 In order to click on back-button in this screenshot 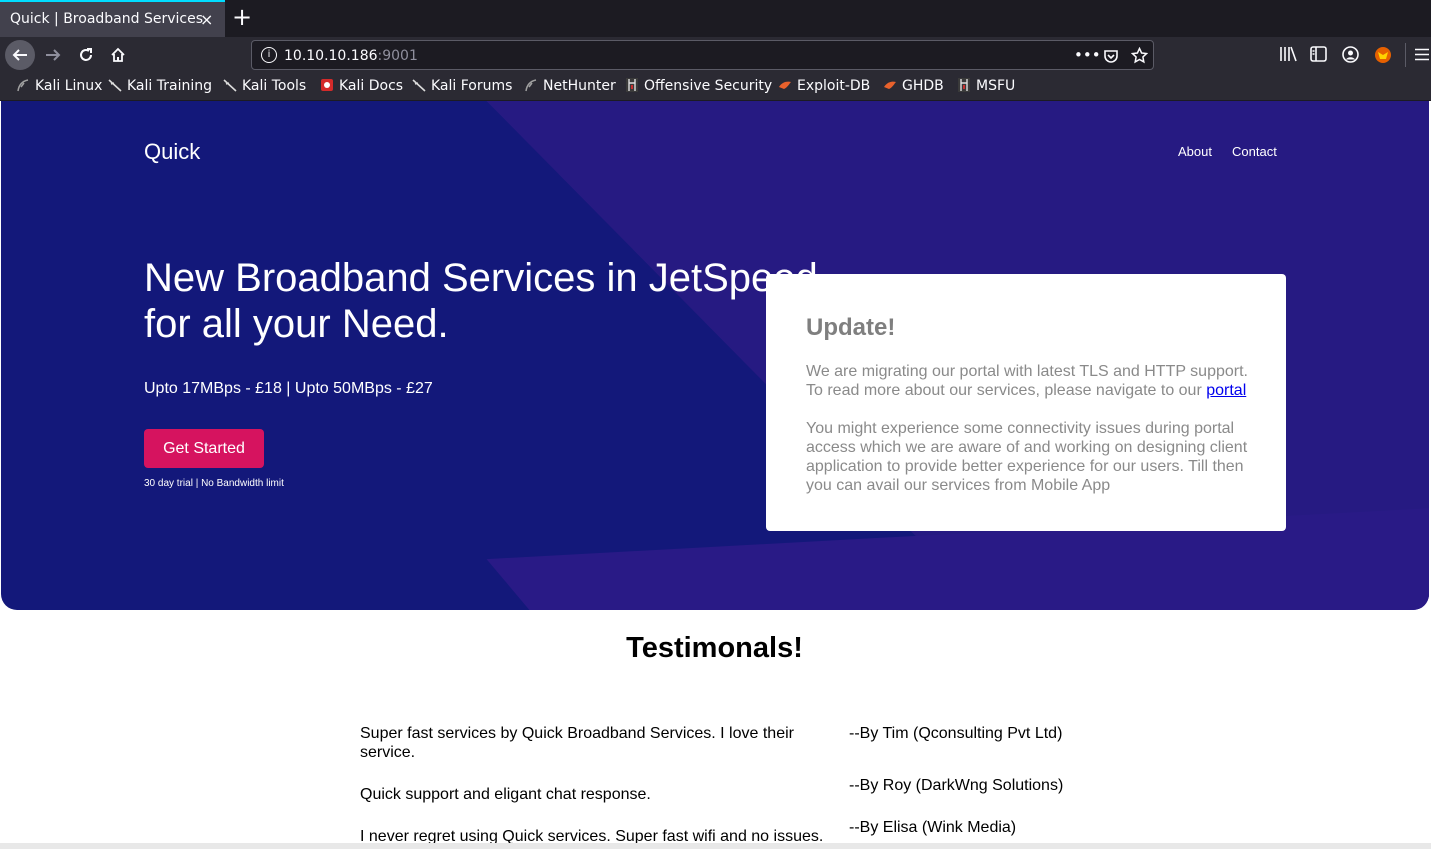, I will do `click(20, 55)`.